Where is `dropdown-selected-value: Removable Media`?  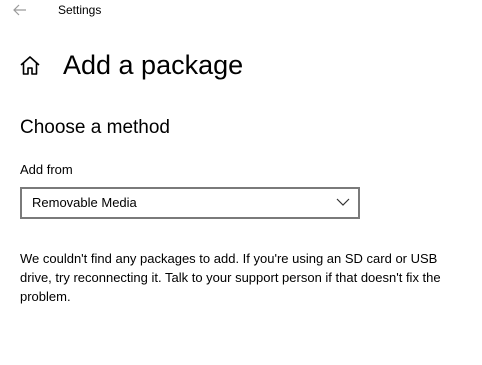 dropdown-selected-value: Removable Media is located at coordinates (84, 202).